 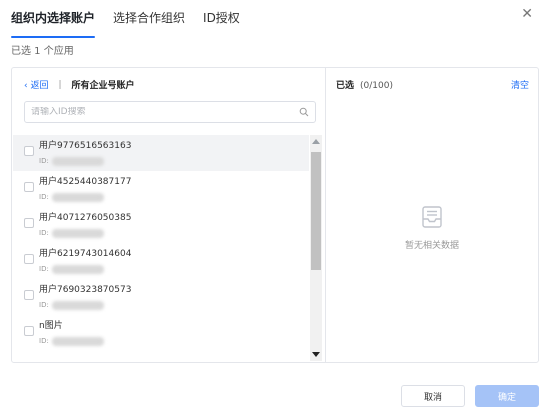 I want to click on dialog-footer: 取消 确定, so click(x=470, y=396).